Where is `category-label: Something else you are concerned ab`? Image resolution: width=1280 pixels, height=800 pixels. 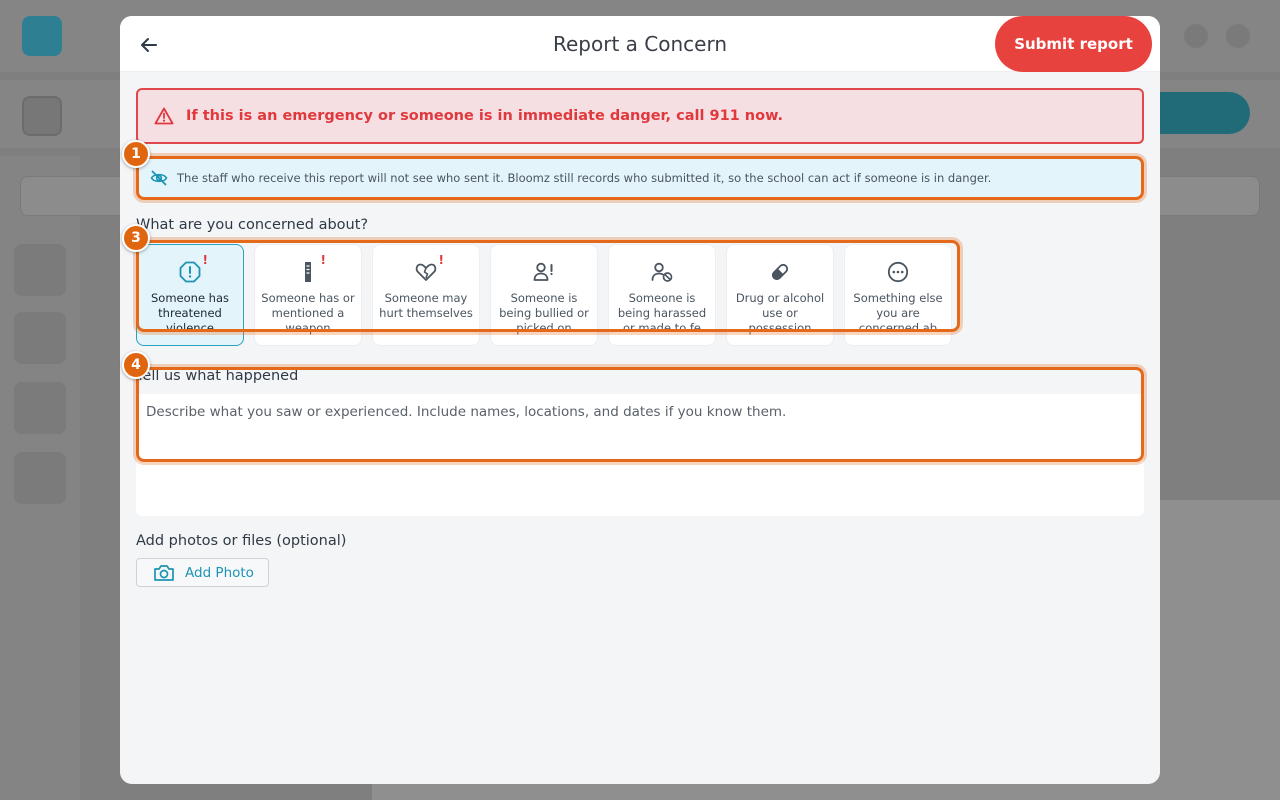
category-label: Something else you are concerned ab is located at coordinates (898, 313).